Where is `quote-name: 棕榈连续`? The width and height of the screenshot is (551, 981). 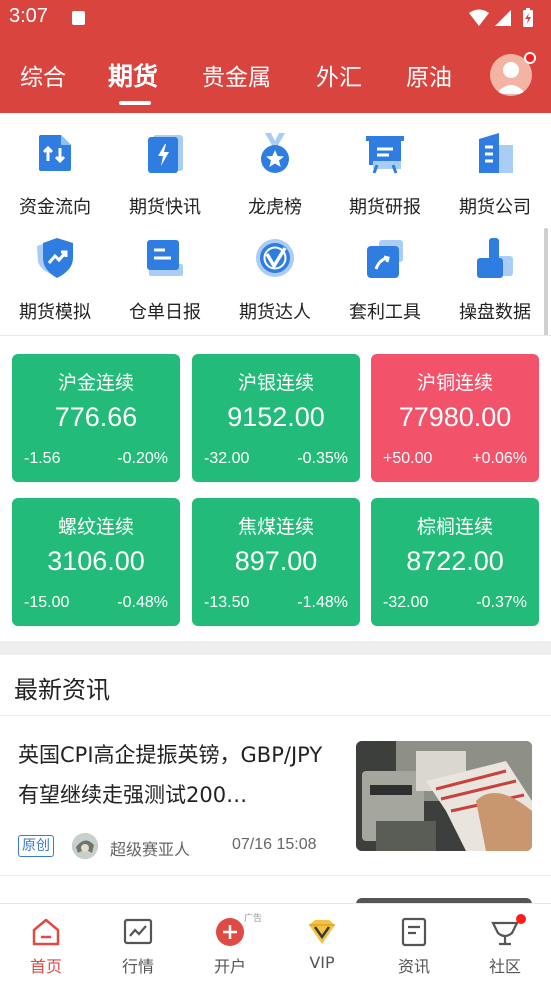 quote-name: 棕榈连续 is located at coordinates (454, 527).